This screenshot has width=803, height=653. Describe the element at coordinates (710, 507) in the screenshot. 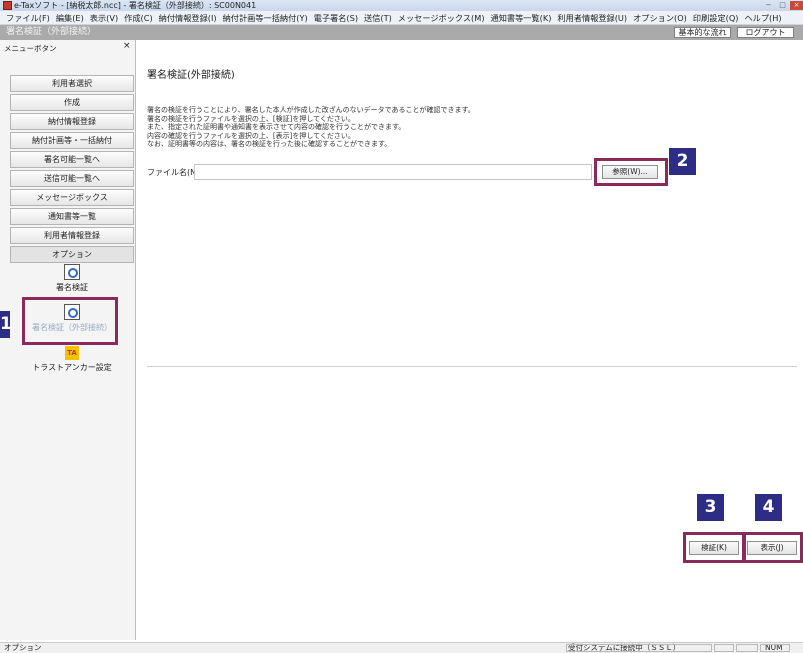

I see `callout-badge-3: 3` at that location.